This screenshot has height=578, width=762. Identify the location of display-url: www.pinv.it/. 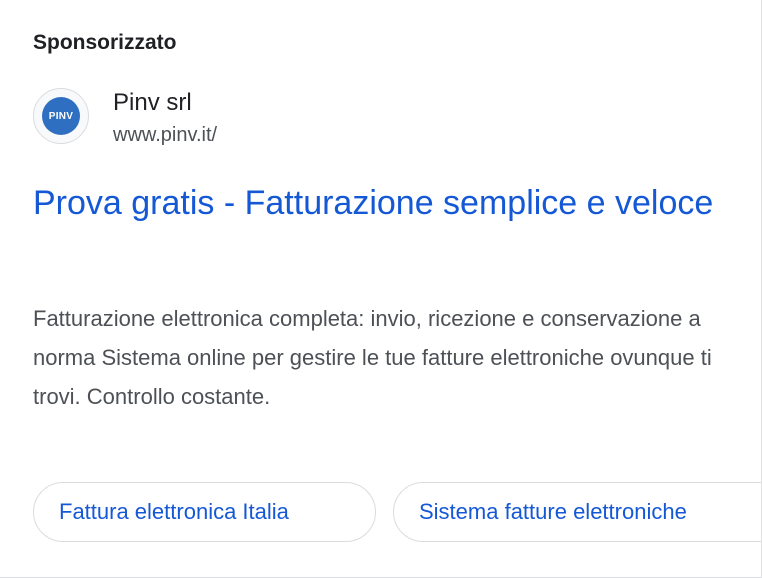
(165, 135).